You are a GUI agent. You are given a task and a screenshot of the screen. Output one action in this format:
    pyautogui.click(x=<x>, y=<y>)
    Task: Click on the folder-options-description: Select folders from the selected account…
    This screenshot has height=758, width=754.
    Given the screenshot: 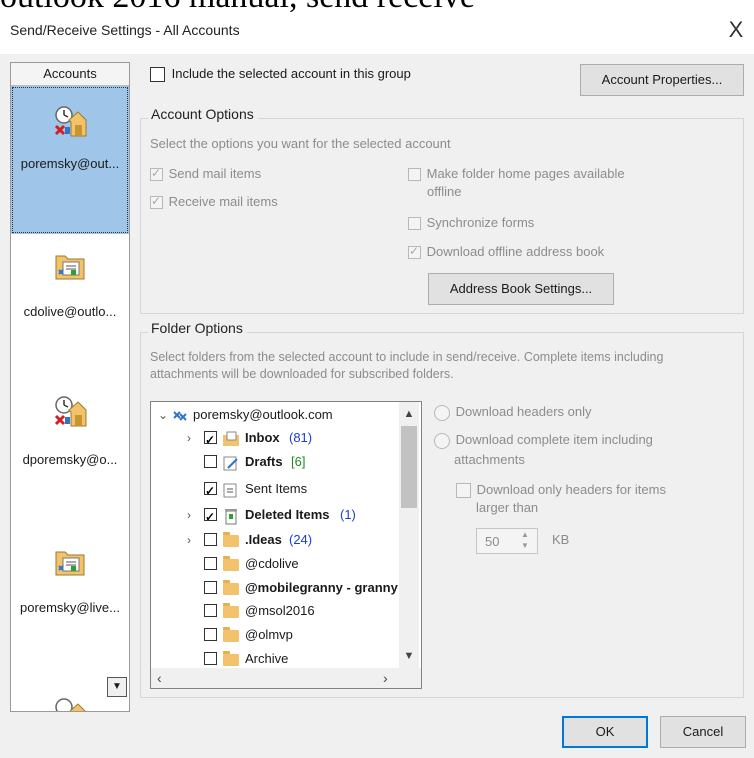 What is the action you would take?
    pyautogui.click(x=407, y=357)
    